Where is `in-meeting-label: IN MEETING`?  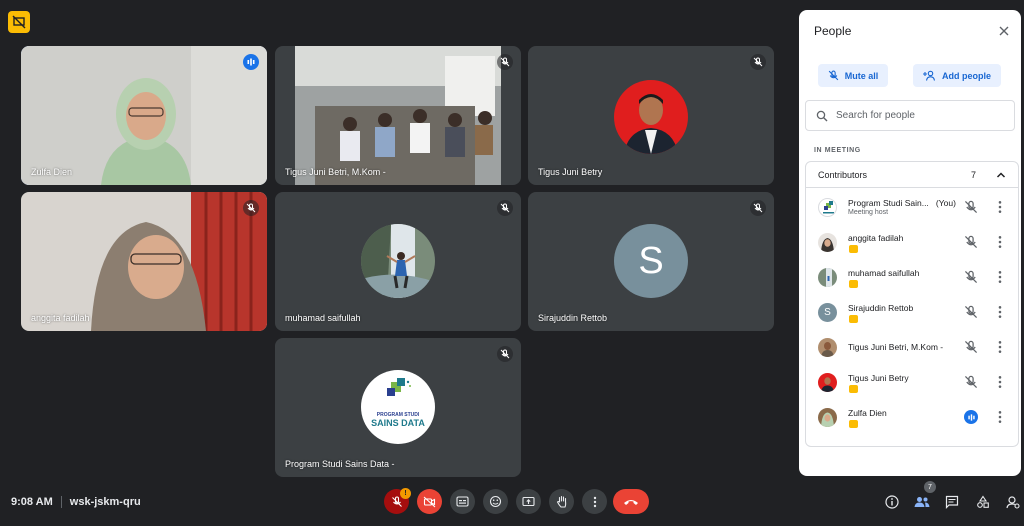 in-meeting-label: IN MEETING is located at coordinates (837, 150).